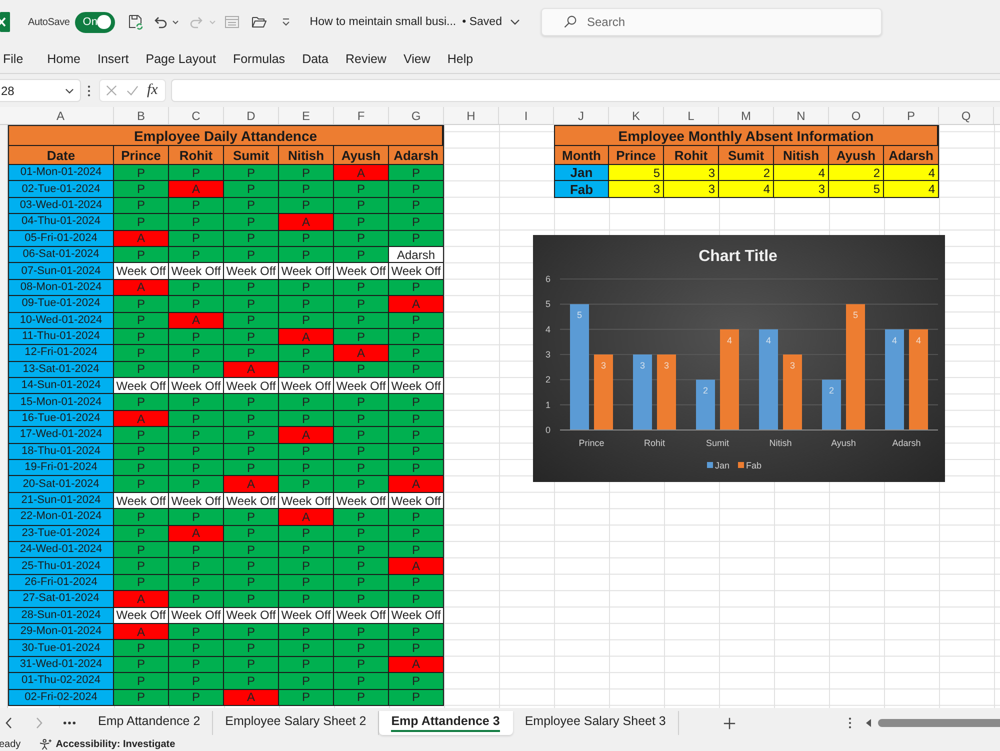 This screenshot has height=751, width=1000. What do you see at coordinates (548, 279) in the screenshot?
I see `axis-tick-label: 6` at bounding box center [548, 279].